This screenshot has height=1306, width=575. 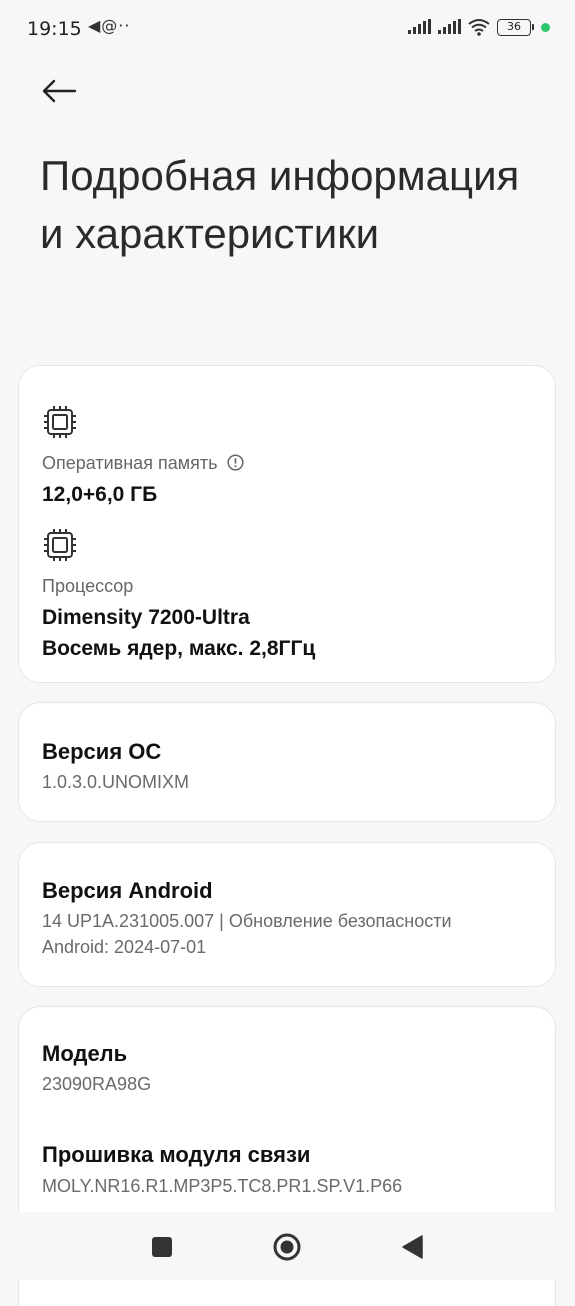 I want to click on os-version-value: 1.0.3.0.UNOMIXM, so click(x=116, y=782).